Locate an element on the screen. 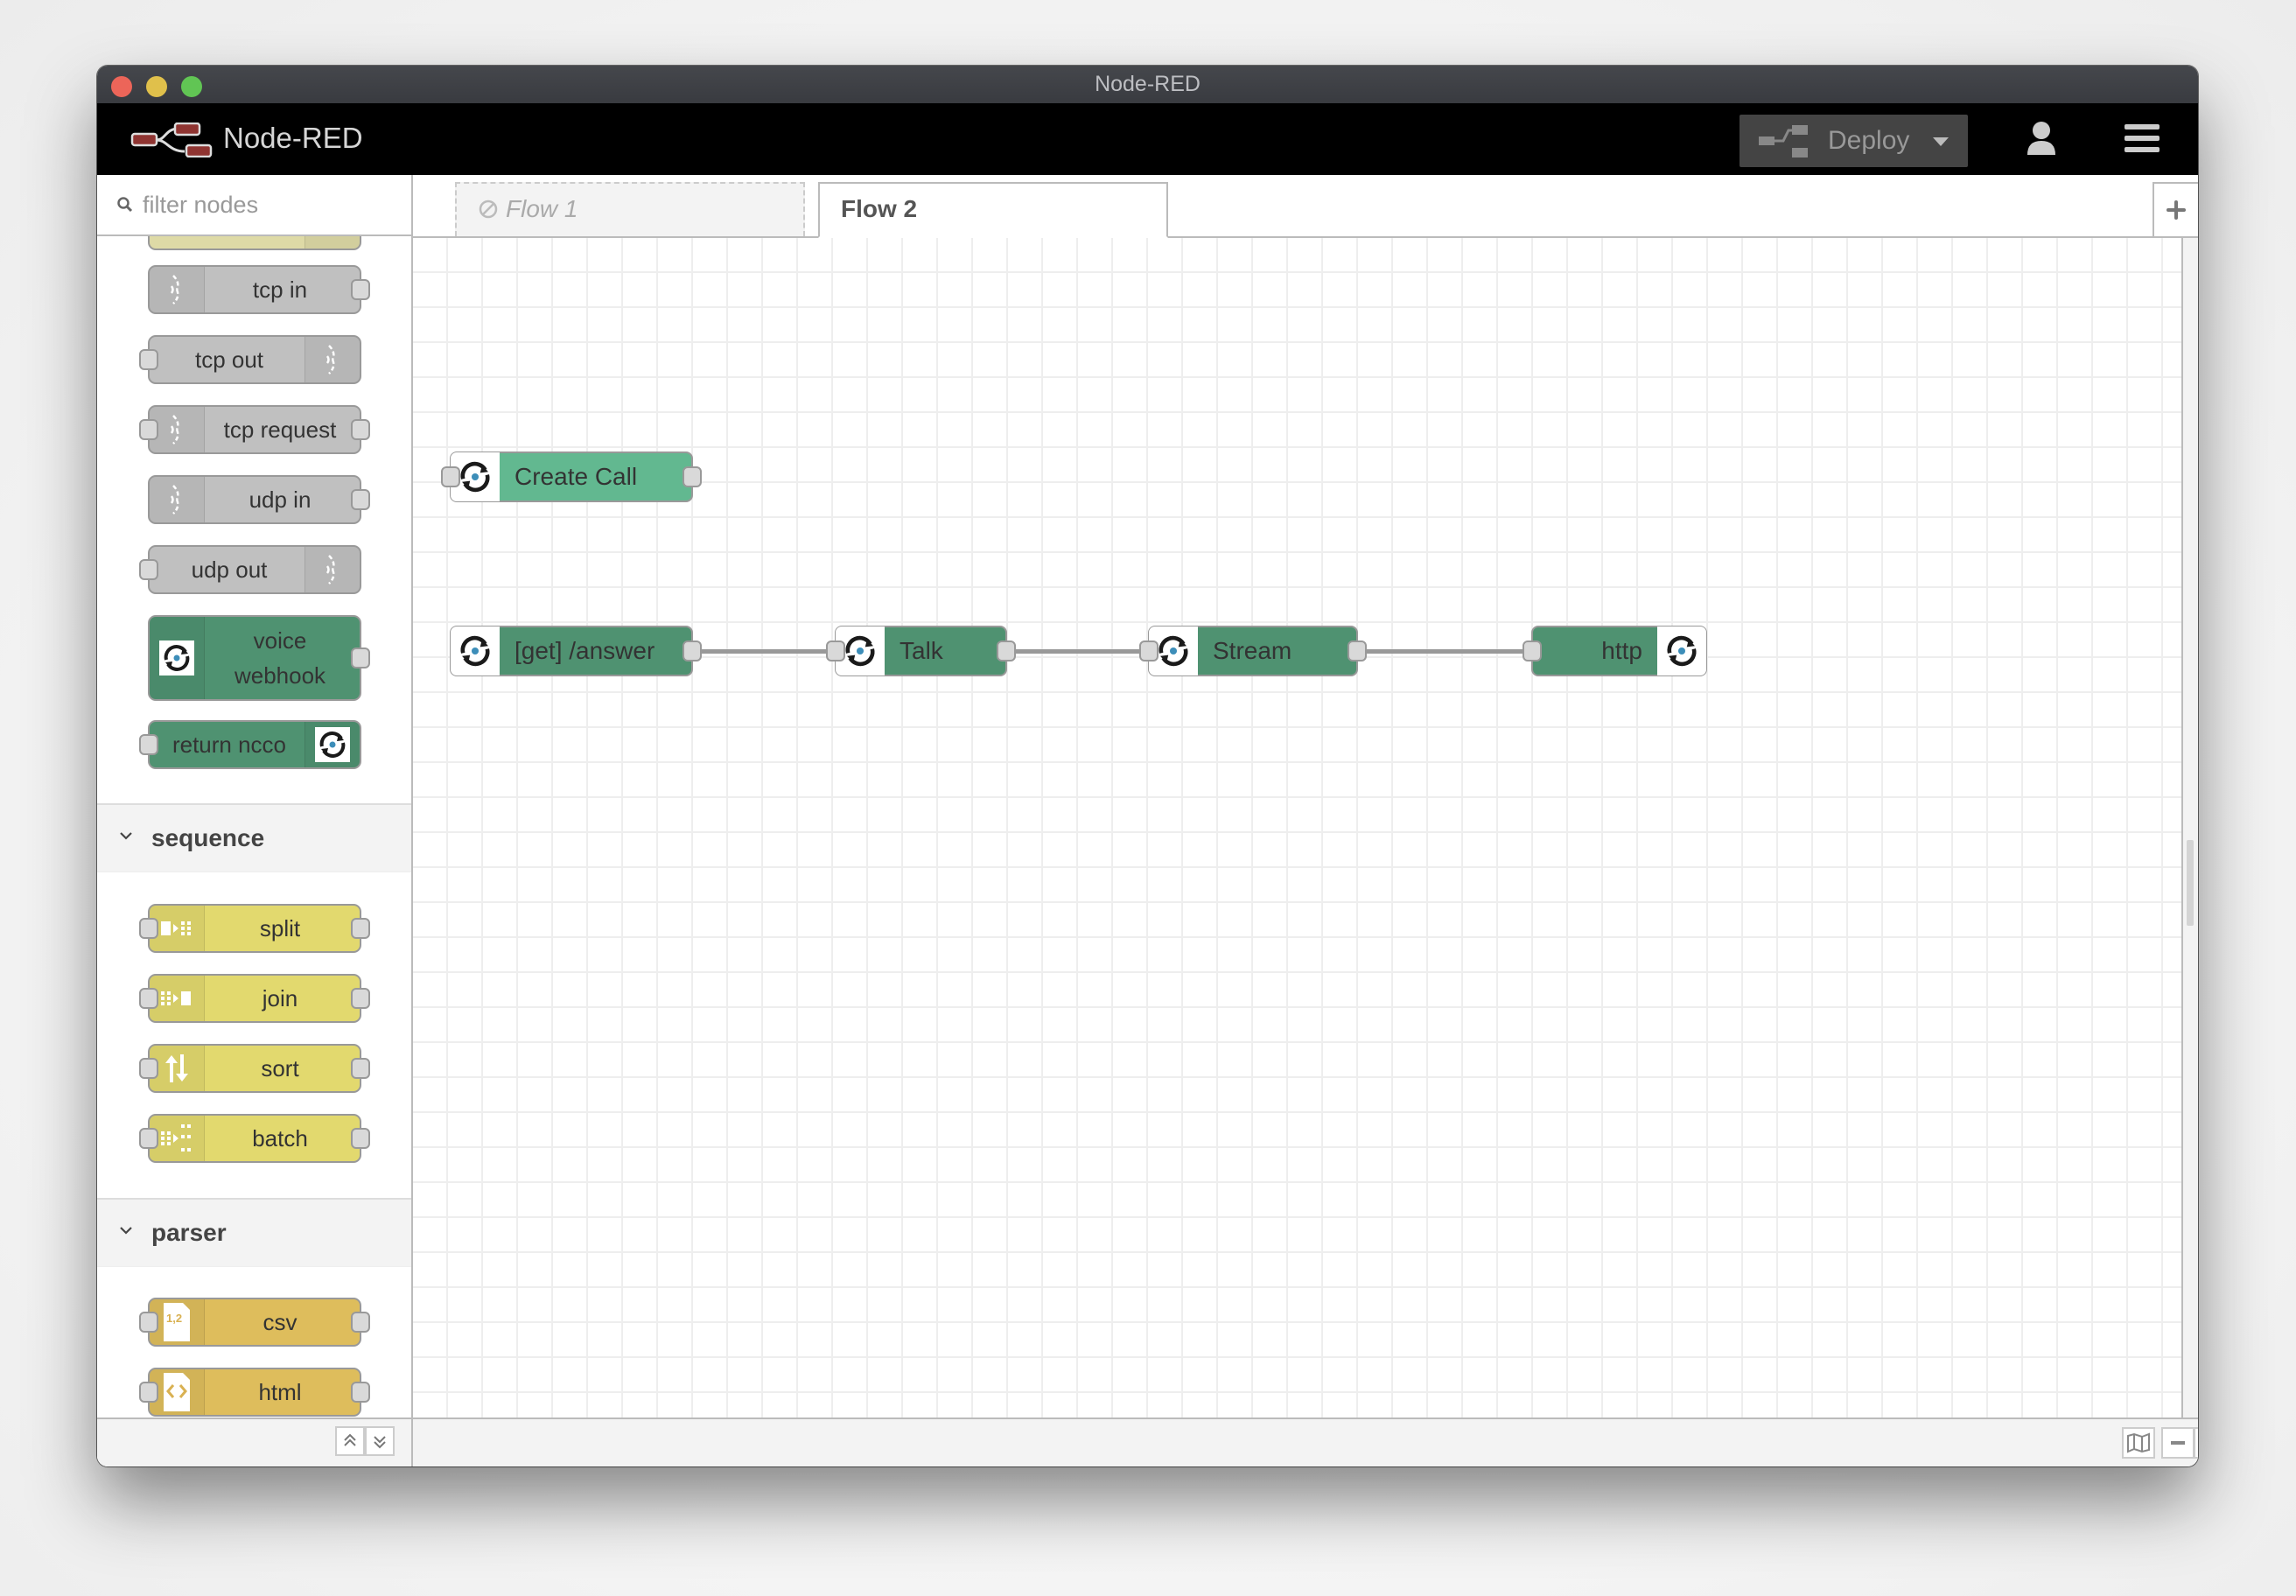 The width and height of the screenshot is (2296, 1596). flow-node-create-call: Create Call is located at coordinates (571, 477).